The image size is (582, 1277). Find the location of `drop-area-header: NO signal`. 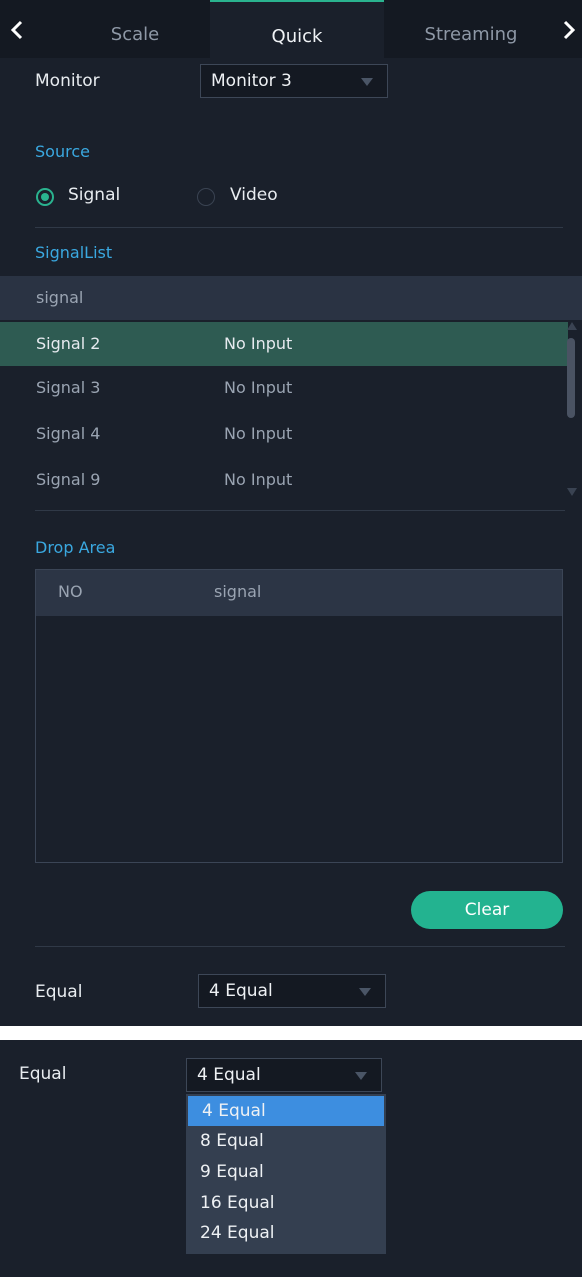

drop-area-header: NO signal is located at coordinates (299, 593).